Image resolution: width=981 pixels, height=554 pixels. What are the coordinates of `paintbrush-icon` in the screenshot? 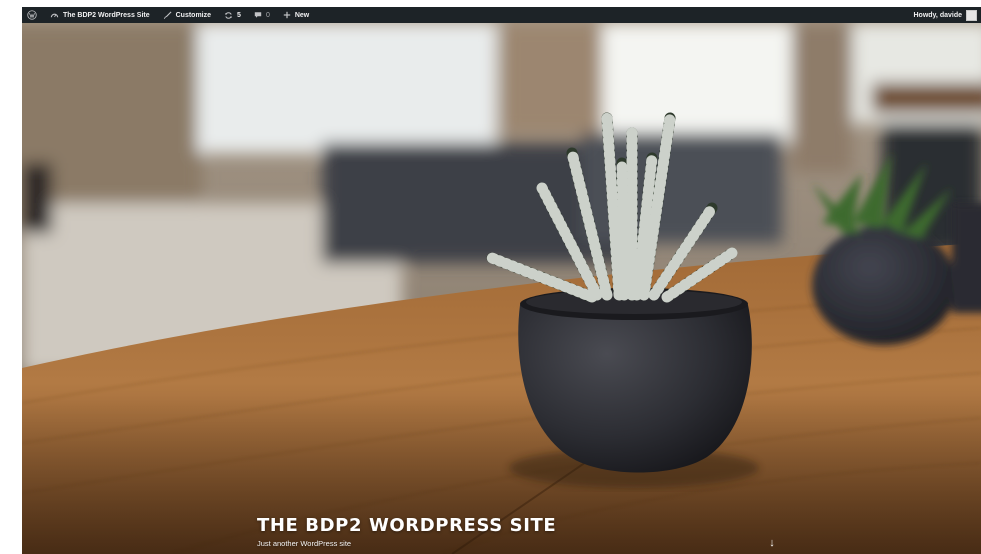 It's located at (167, 15).